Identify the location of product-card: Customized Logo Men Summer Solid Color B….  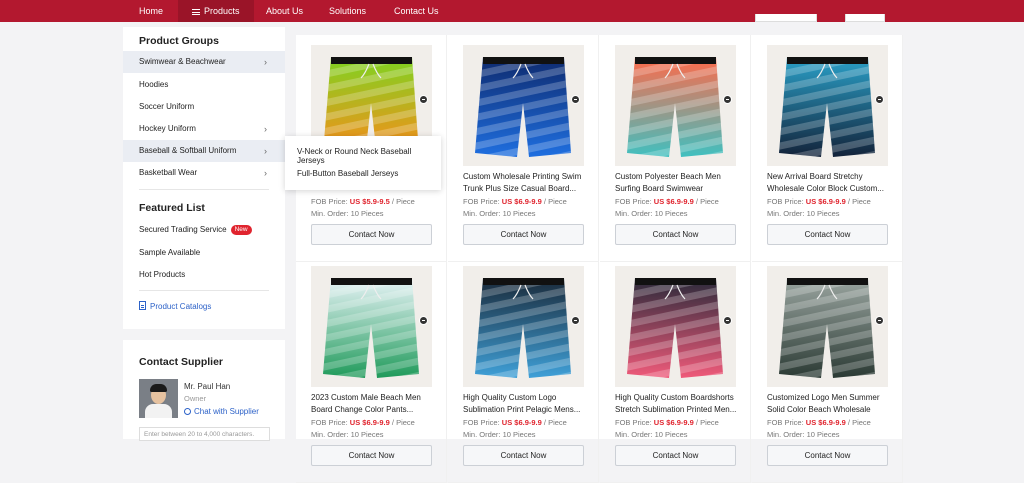
(827, 369).